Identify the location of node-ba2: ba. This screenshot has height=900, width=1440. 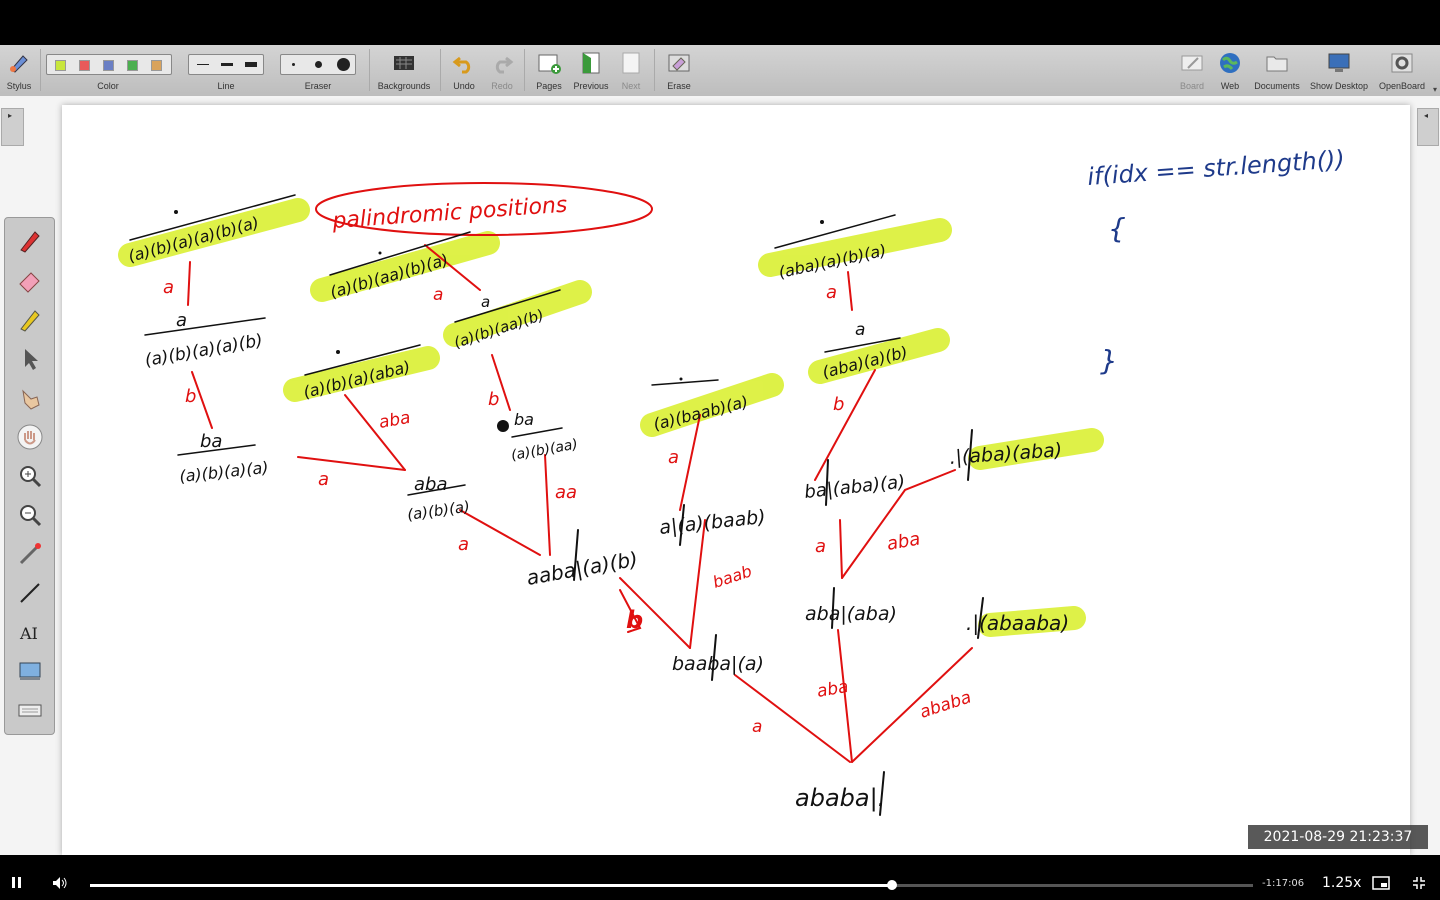
(524, 419).